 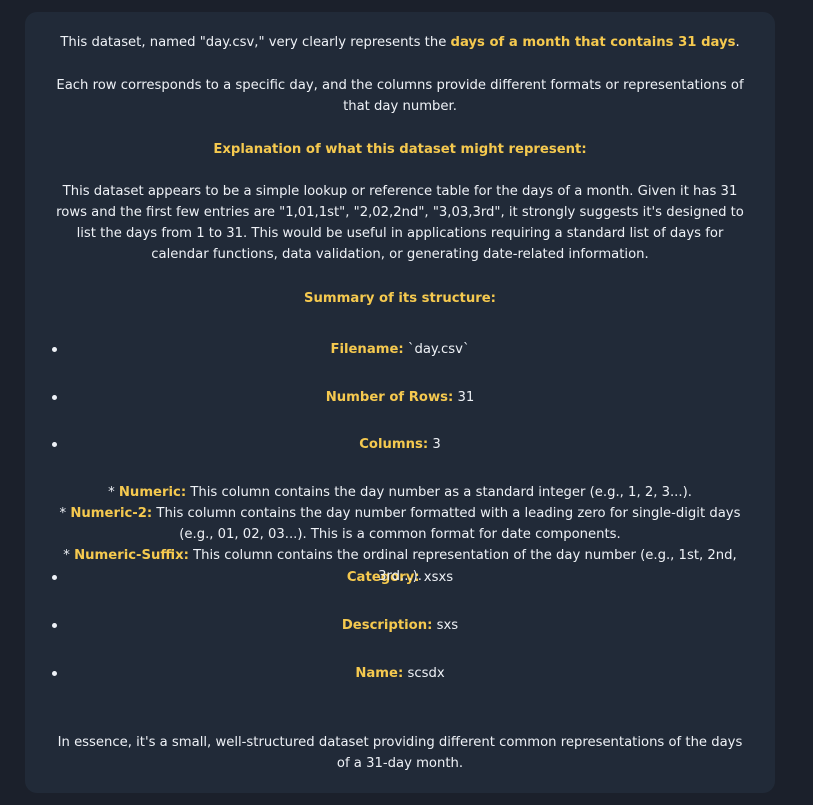 What do you see at coordinates (394, 444) in the screenshot?
I see `columns-label: Columns:` at bounding box center [394, 444].